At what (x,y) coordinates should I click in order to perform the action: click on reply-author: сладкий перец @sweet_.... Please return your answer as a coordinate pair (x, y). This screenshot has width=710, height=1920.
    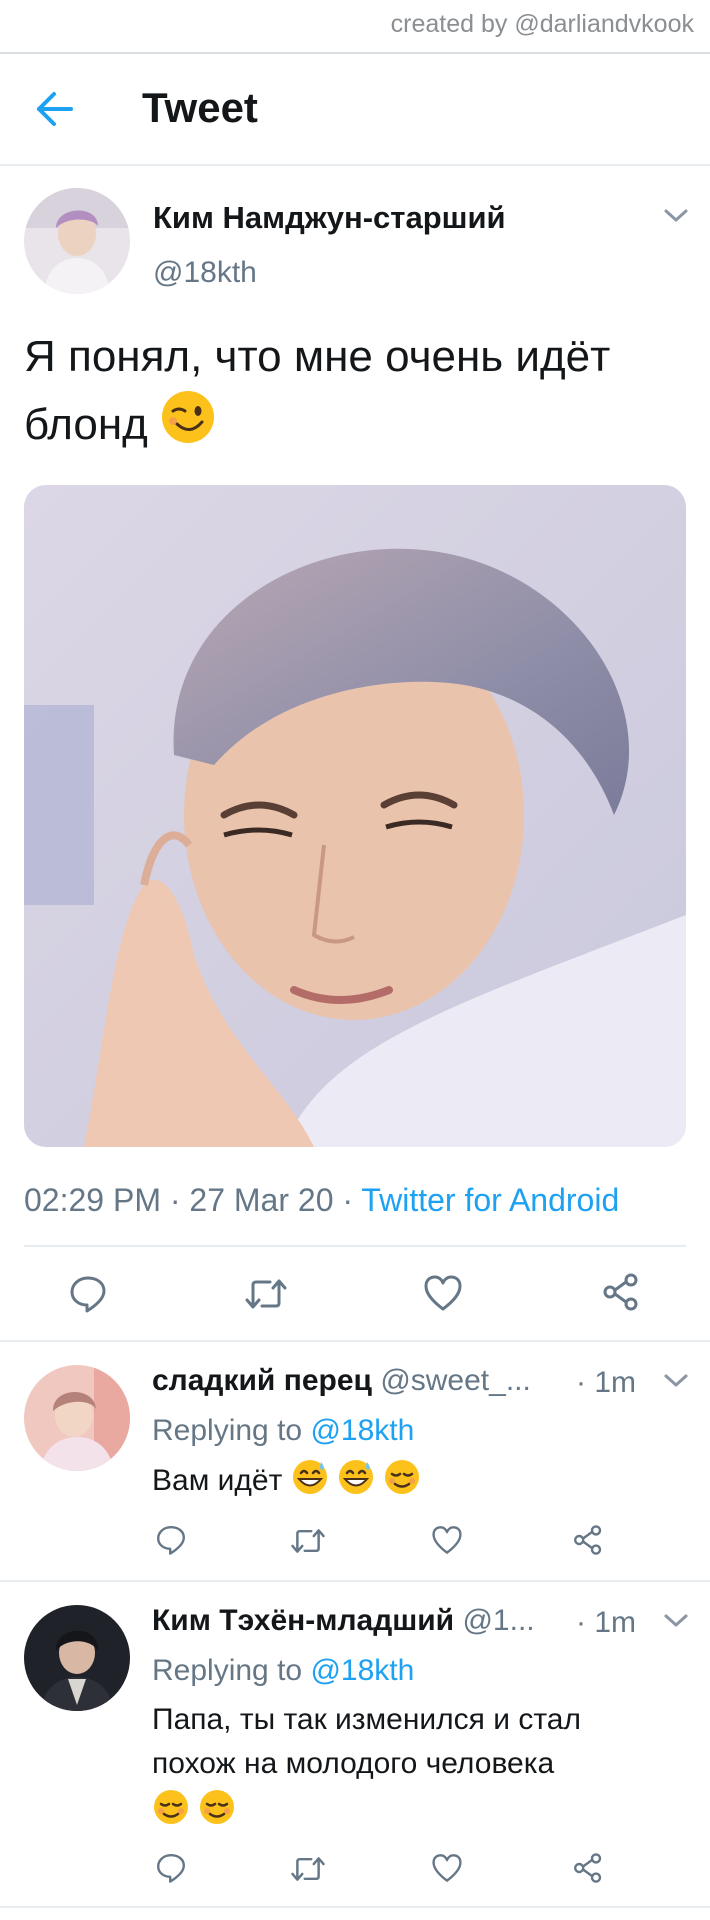
    Looking at the image, I should click on (341, 1381).